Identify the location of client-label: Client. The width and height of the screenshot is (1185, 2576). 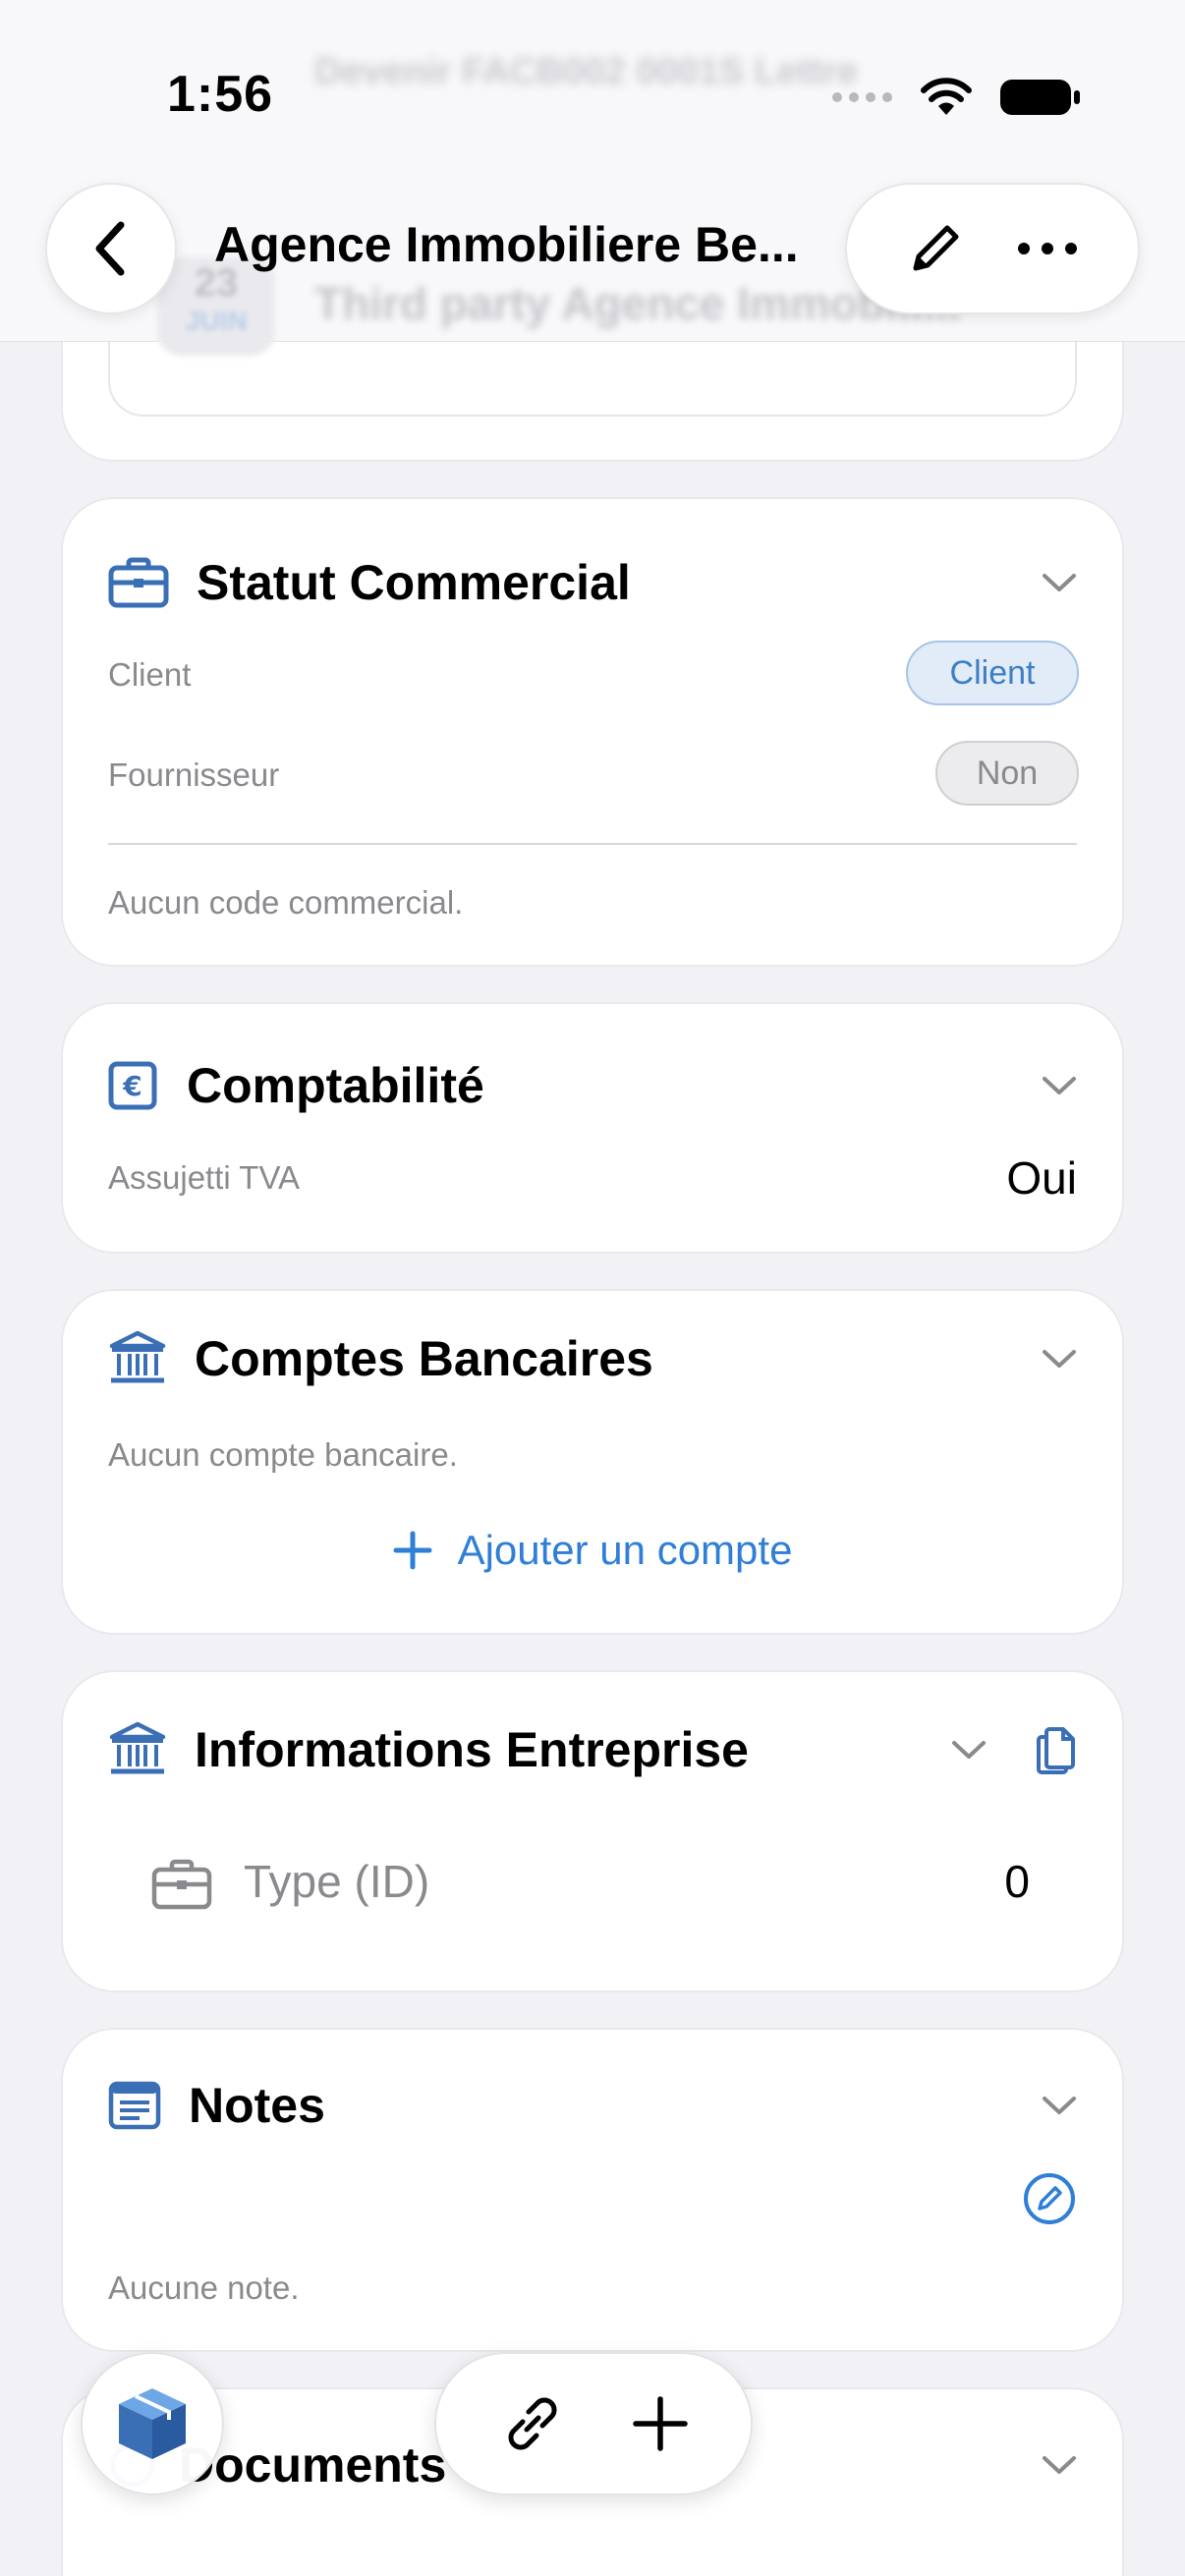
(150, 674).